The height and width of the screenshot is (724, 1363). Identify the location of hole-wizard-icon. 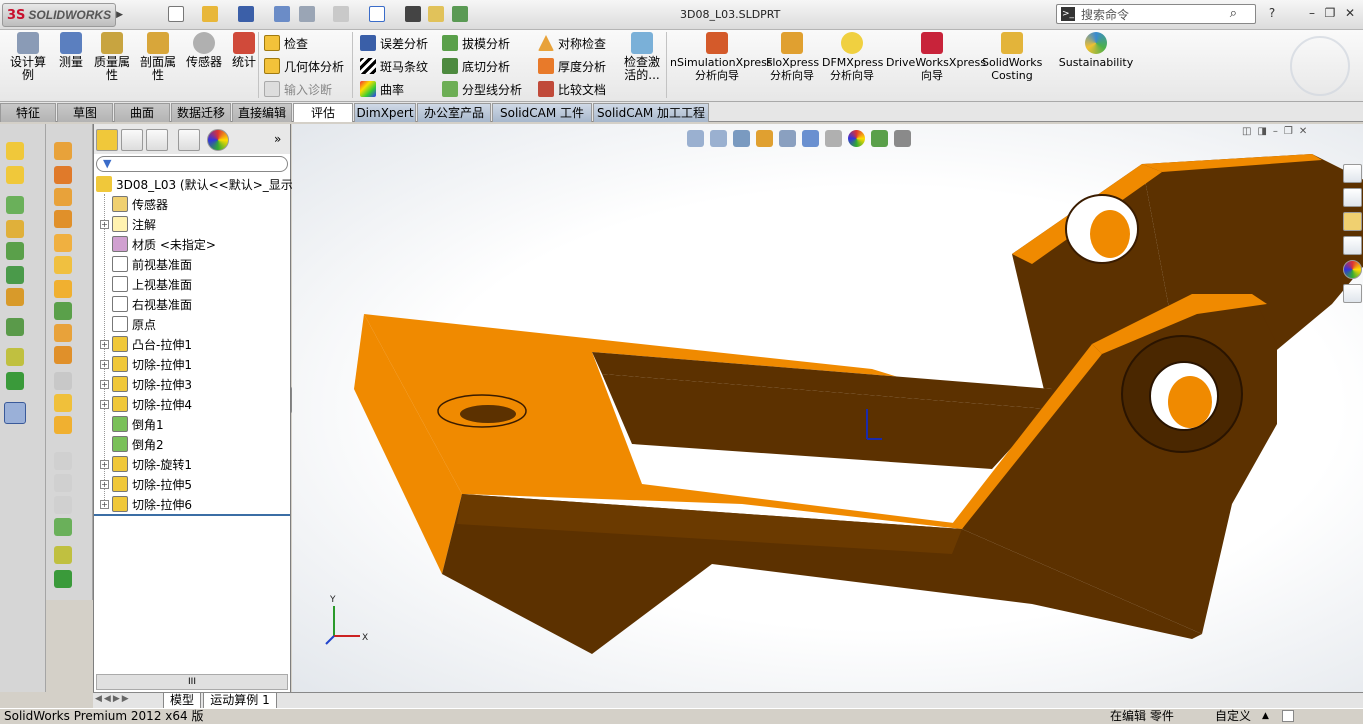
(63, 333).